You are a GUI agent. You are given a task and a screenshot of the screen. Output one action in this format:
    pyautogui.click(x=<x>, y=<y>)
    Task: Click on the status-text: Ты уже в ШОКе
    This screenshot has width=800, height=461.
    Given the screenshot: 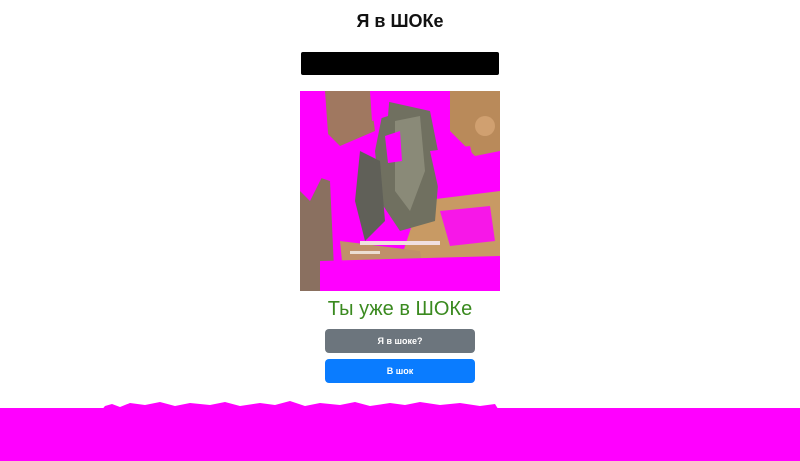 What is the action you would take?
    pyautogui.click(x=400, y=309)
    